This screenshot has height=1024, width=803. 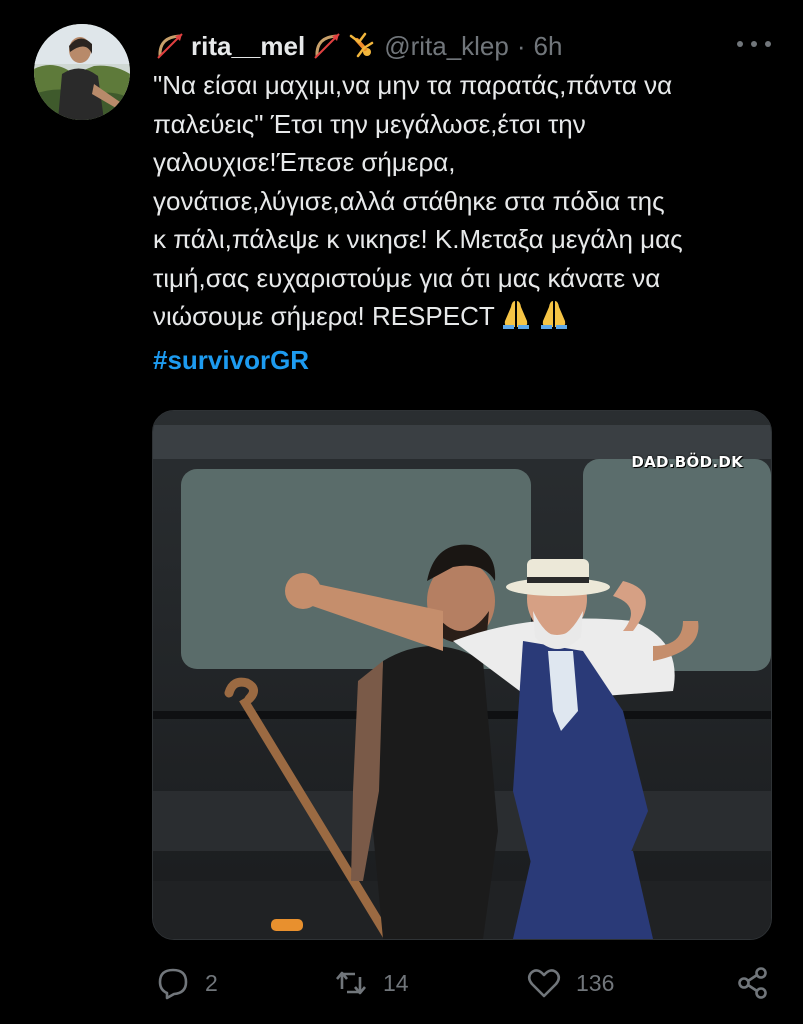 I want to click on reply-button: 2, so click(x=186, y=983).